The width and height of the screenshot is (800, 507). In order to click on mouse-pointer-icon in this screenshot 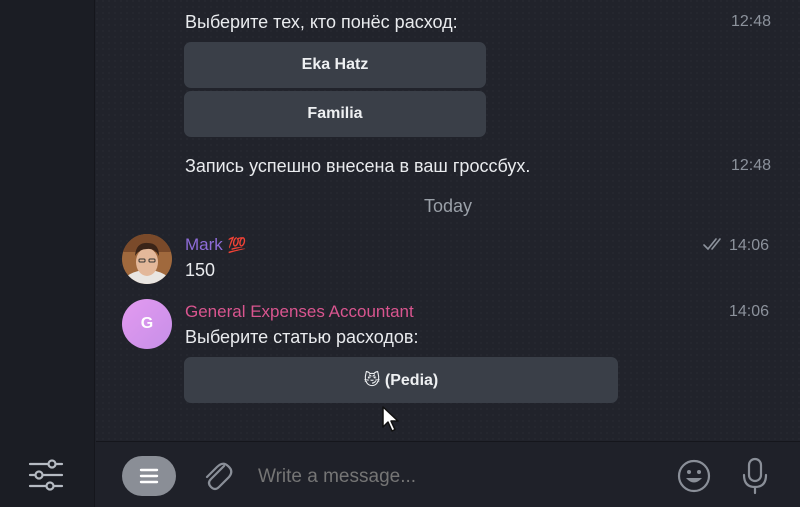, I will do `click(391, 421)`.